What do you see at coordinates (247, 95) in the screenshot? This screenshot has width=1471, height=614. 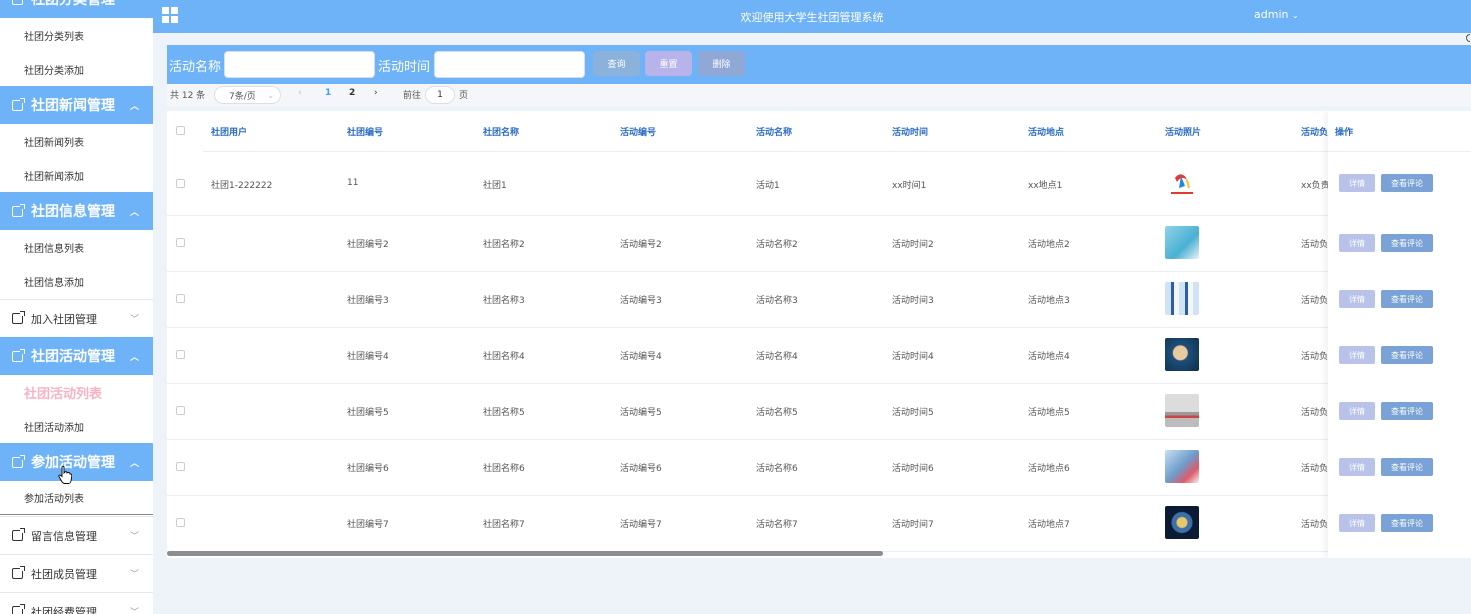 I see `page-size-select: 7条/页 ⌄` at bounding box center [247, 95].